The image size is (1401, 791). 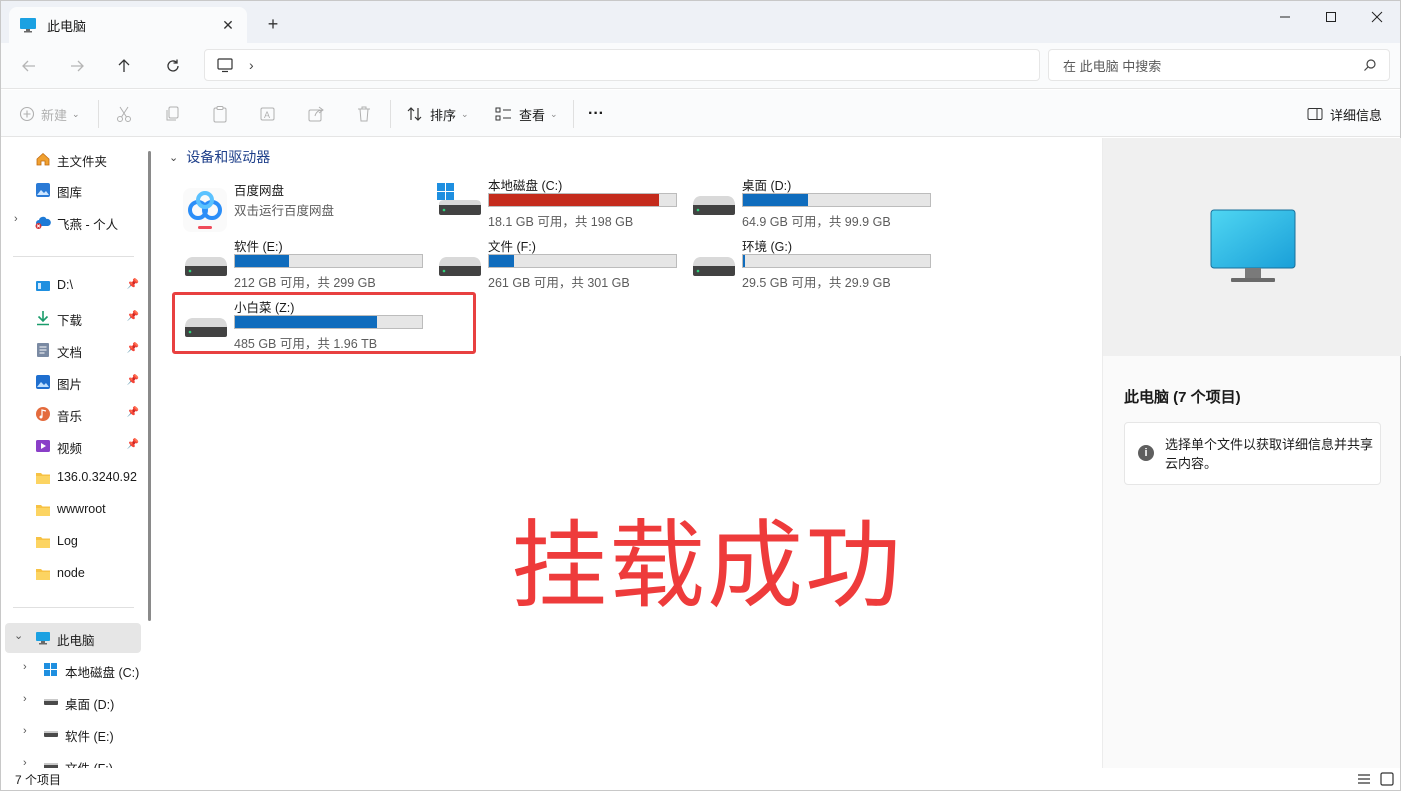 I want to click on share-button, so click(x=316, y=114).